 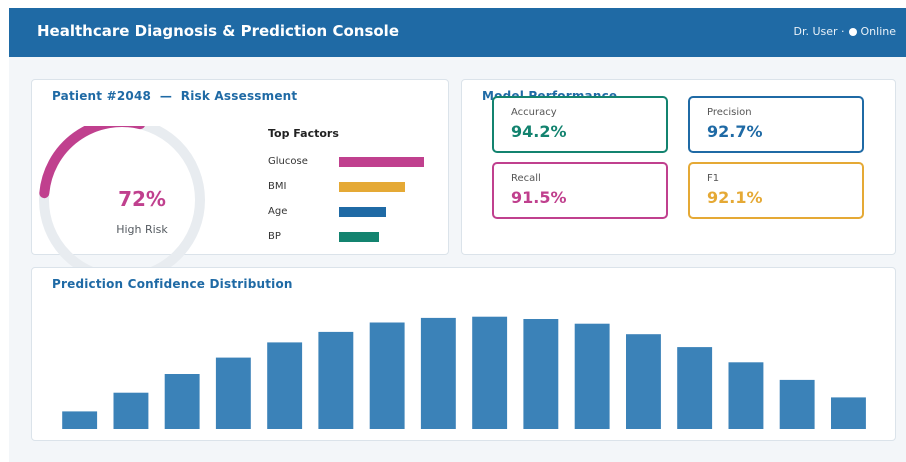 I want to click on metric-precision: Precision 92.7%, so click(x=776, y=124).